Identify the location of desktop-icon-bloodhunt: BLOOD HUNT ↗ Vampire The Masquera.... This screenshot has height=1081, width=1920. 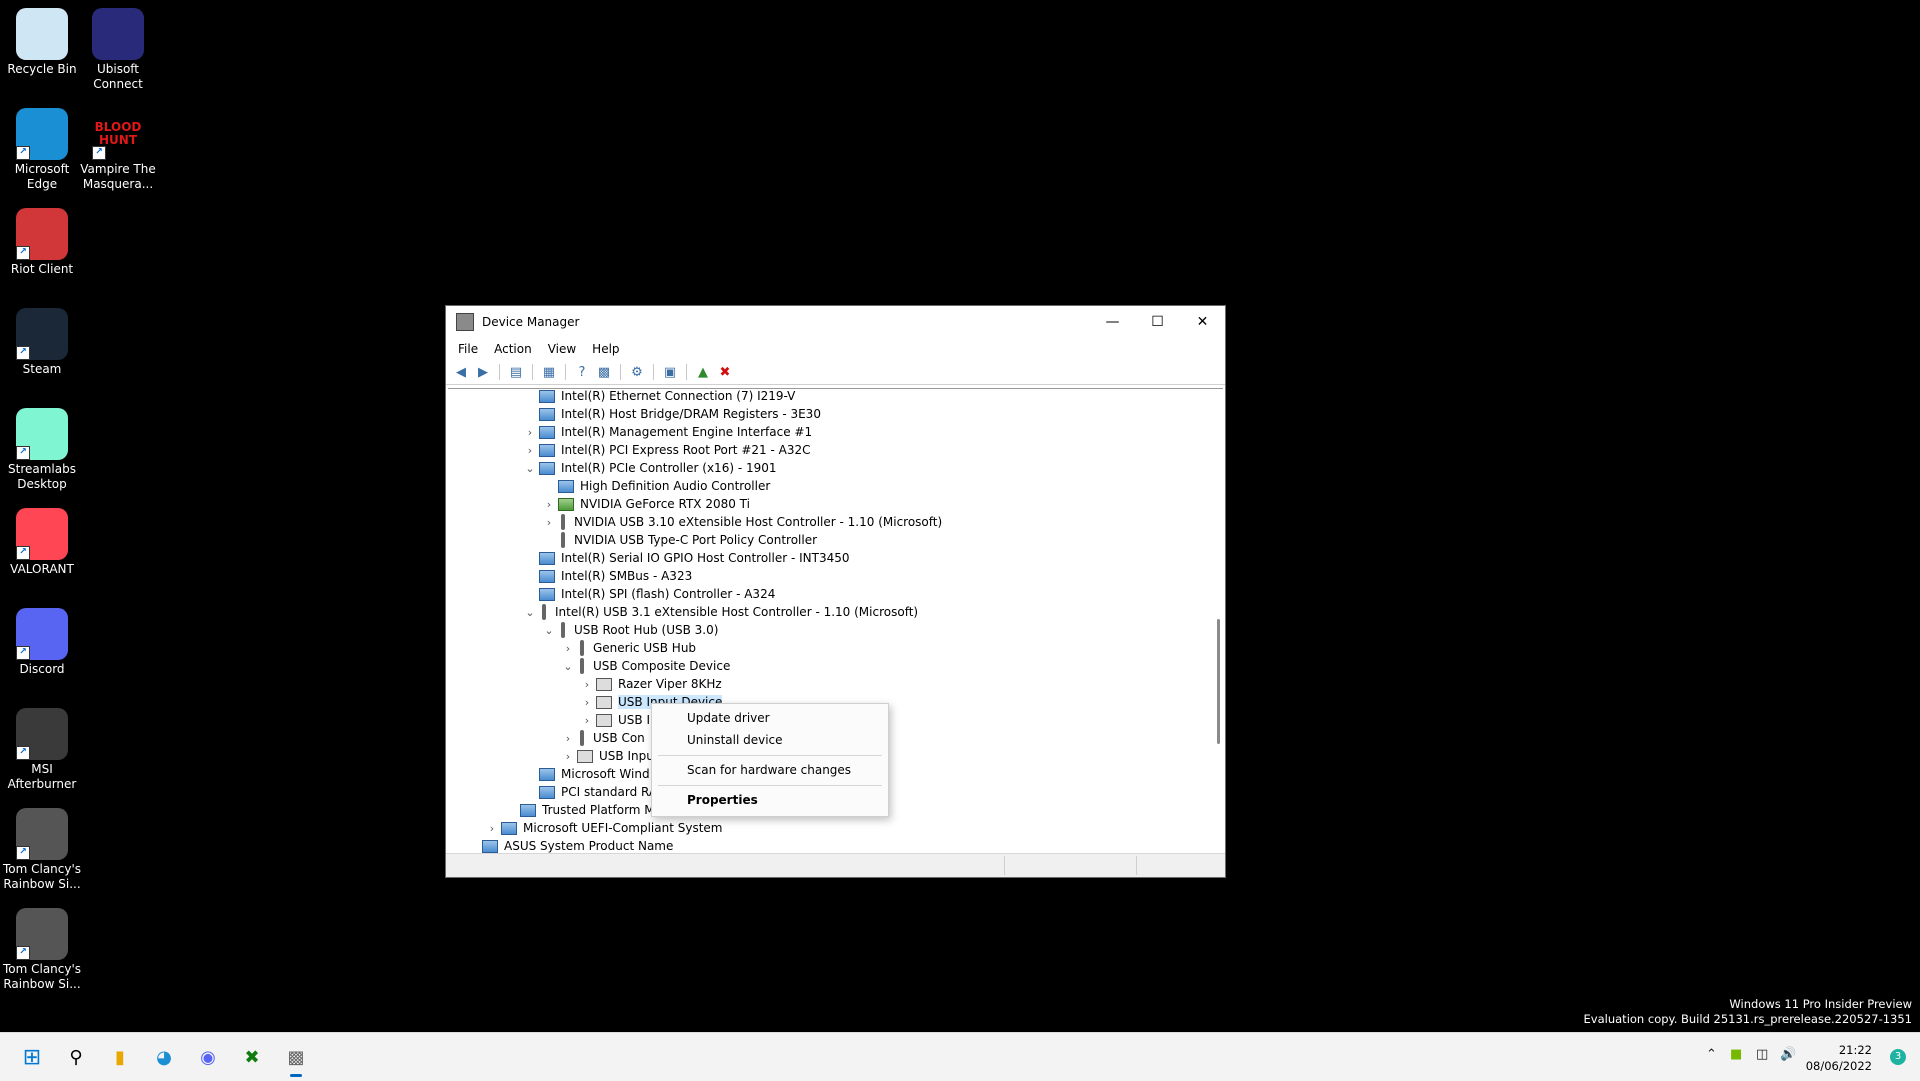
(118, 147).